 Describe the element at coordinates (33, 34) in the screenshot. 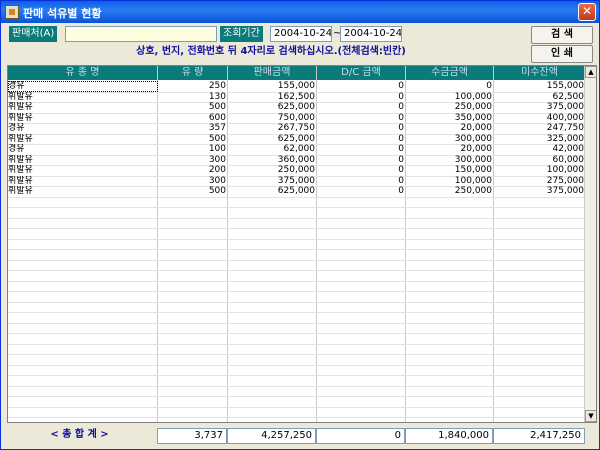

I see `seller-label: 판매처(A)` at that location.